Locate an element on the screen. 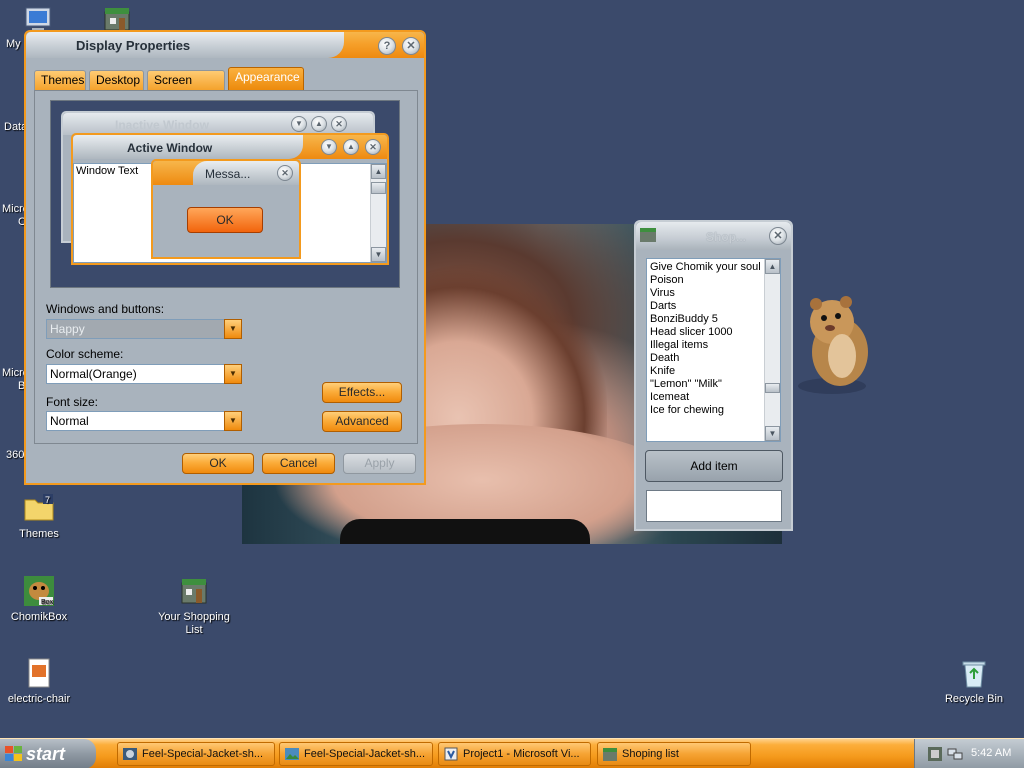 The height and width of the screenshot is (768, 1024). desktop-icon-electric-chair: electric-chair is located at coordinates (39, 681).